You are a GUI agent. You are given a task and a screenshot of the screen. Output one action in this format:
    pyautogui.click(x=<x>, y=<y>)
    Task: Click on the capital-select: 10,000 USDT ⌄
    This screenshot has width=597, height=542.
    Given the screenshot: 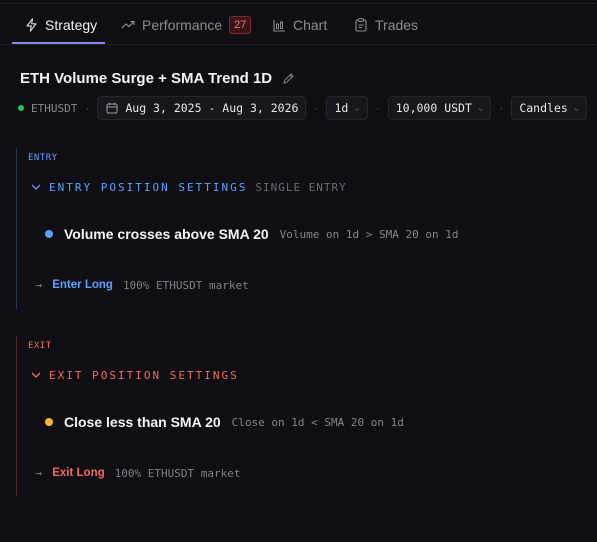 What is the action you would take?
    pyautogui.click(x=439, y=108)
    